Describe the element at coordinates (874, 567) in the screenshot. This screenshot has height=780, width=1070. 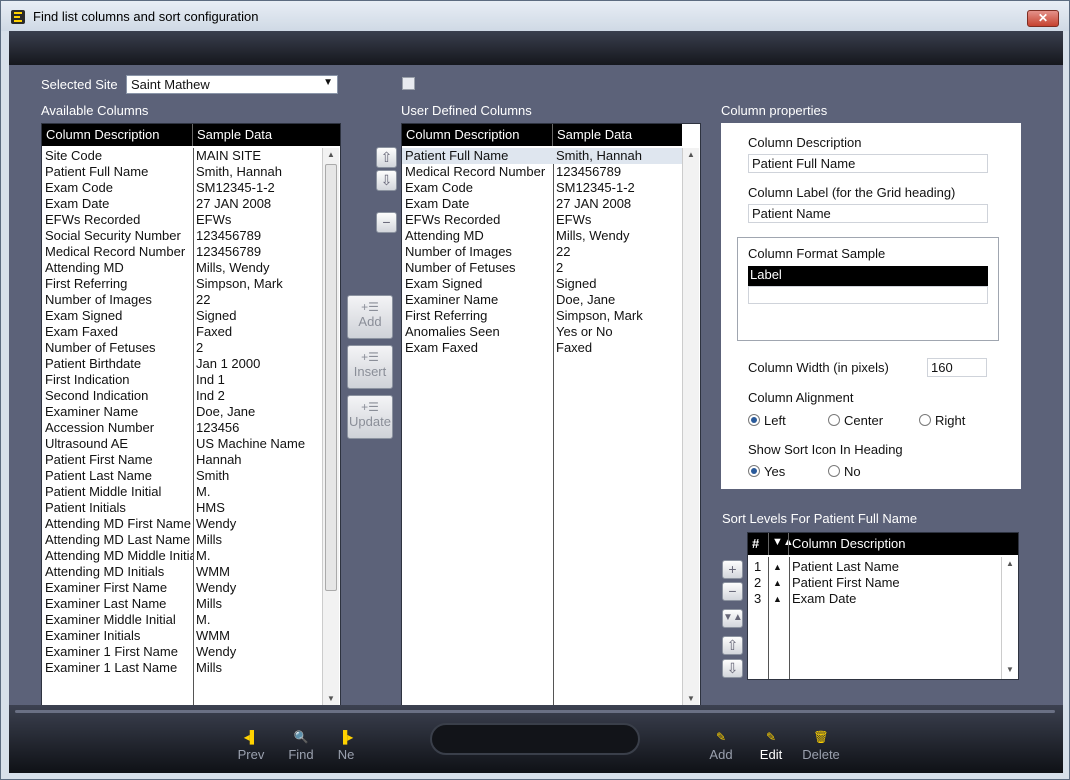
I see `table-row: 1 ▲ Patient Last Name` at that location.